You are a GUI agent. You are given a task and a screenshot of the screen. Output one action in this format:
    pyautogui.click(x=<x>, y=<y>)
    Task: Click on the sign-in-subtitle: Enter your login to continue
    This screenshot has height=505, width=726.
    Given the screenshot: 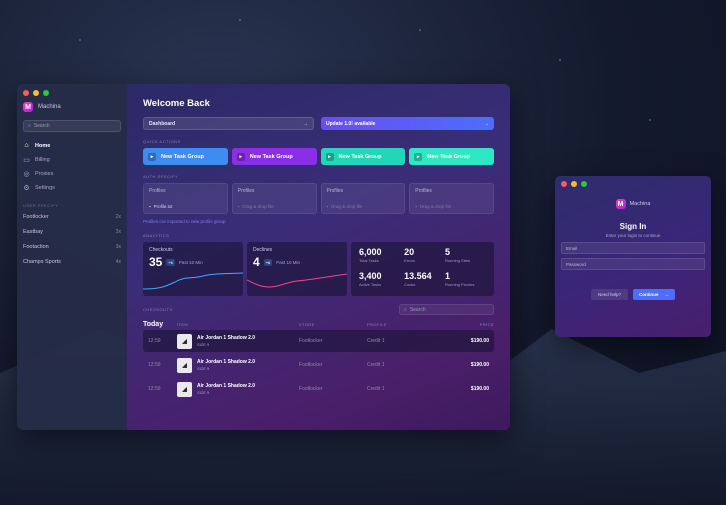 What is the action you would take?
    pyautogui.click(x=633, y=235)
    